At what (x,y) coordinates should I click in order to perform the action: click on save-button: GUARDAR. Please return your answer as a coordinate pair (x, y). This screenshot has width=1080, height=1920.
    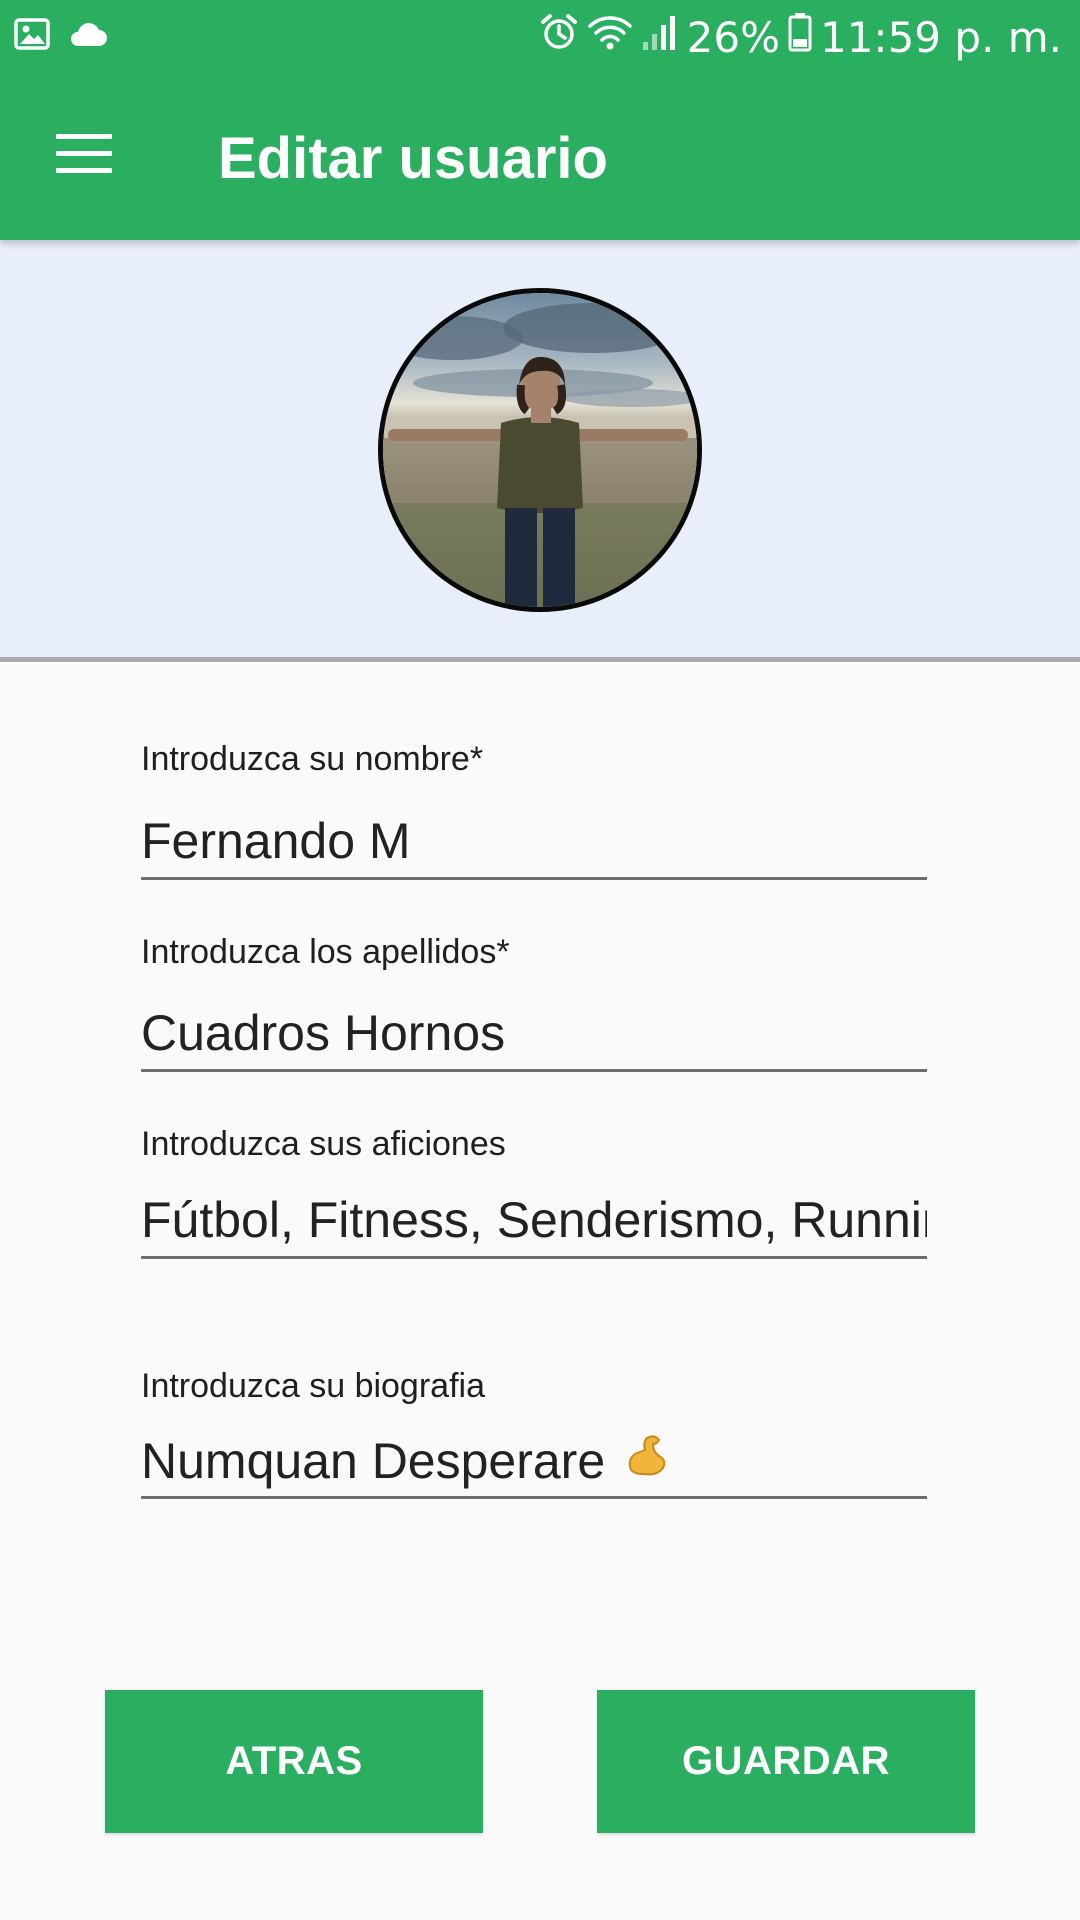
    Looking at the image, I should click on (786, 1761).